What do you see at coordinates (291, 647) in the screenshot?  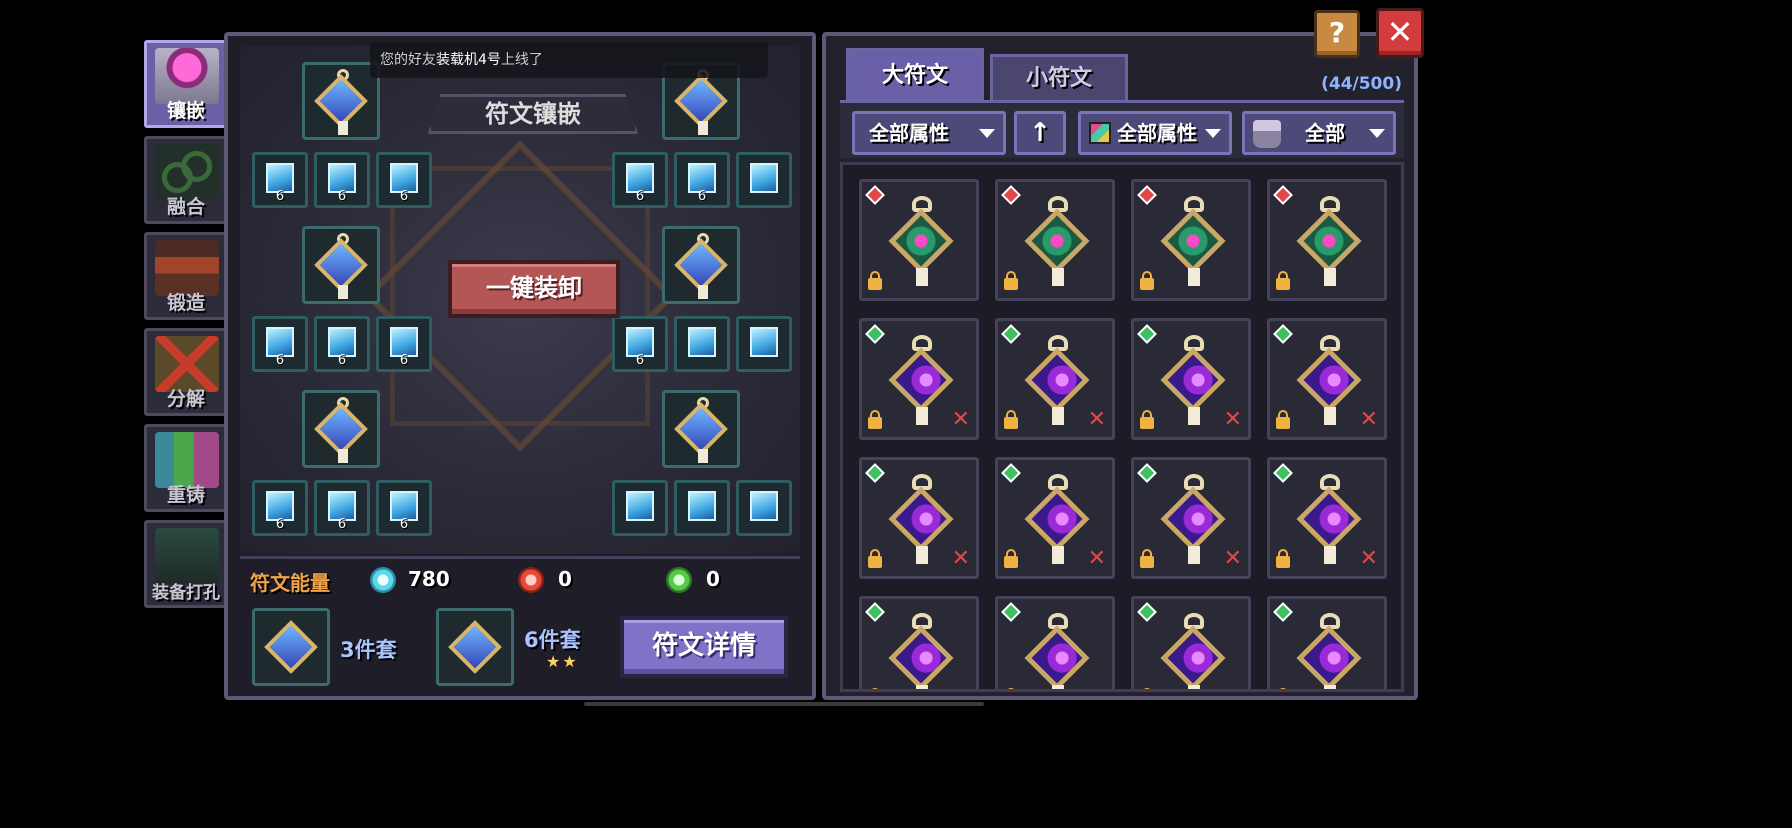 I see `set-3-slot` at bounding box center [291, 647].